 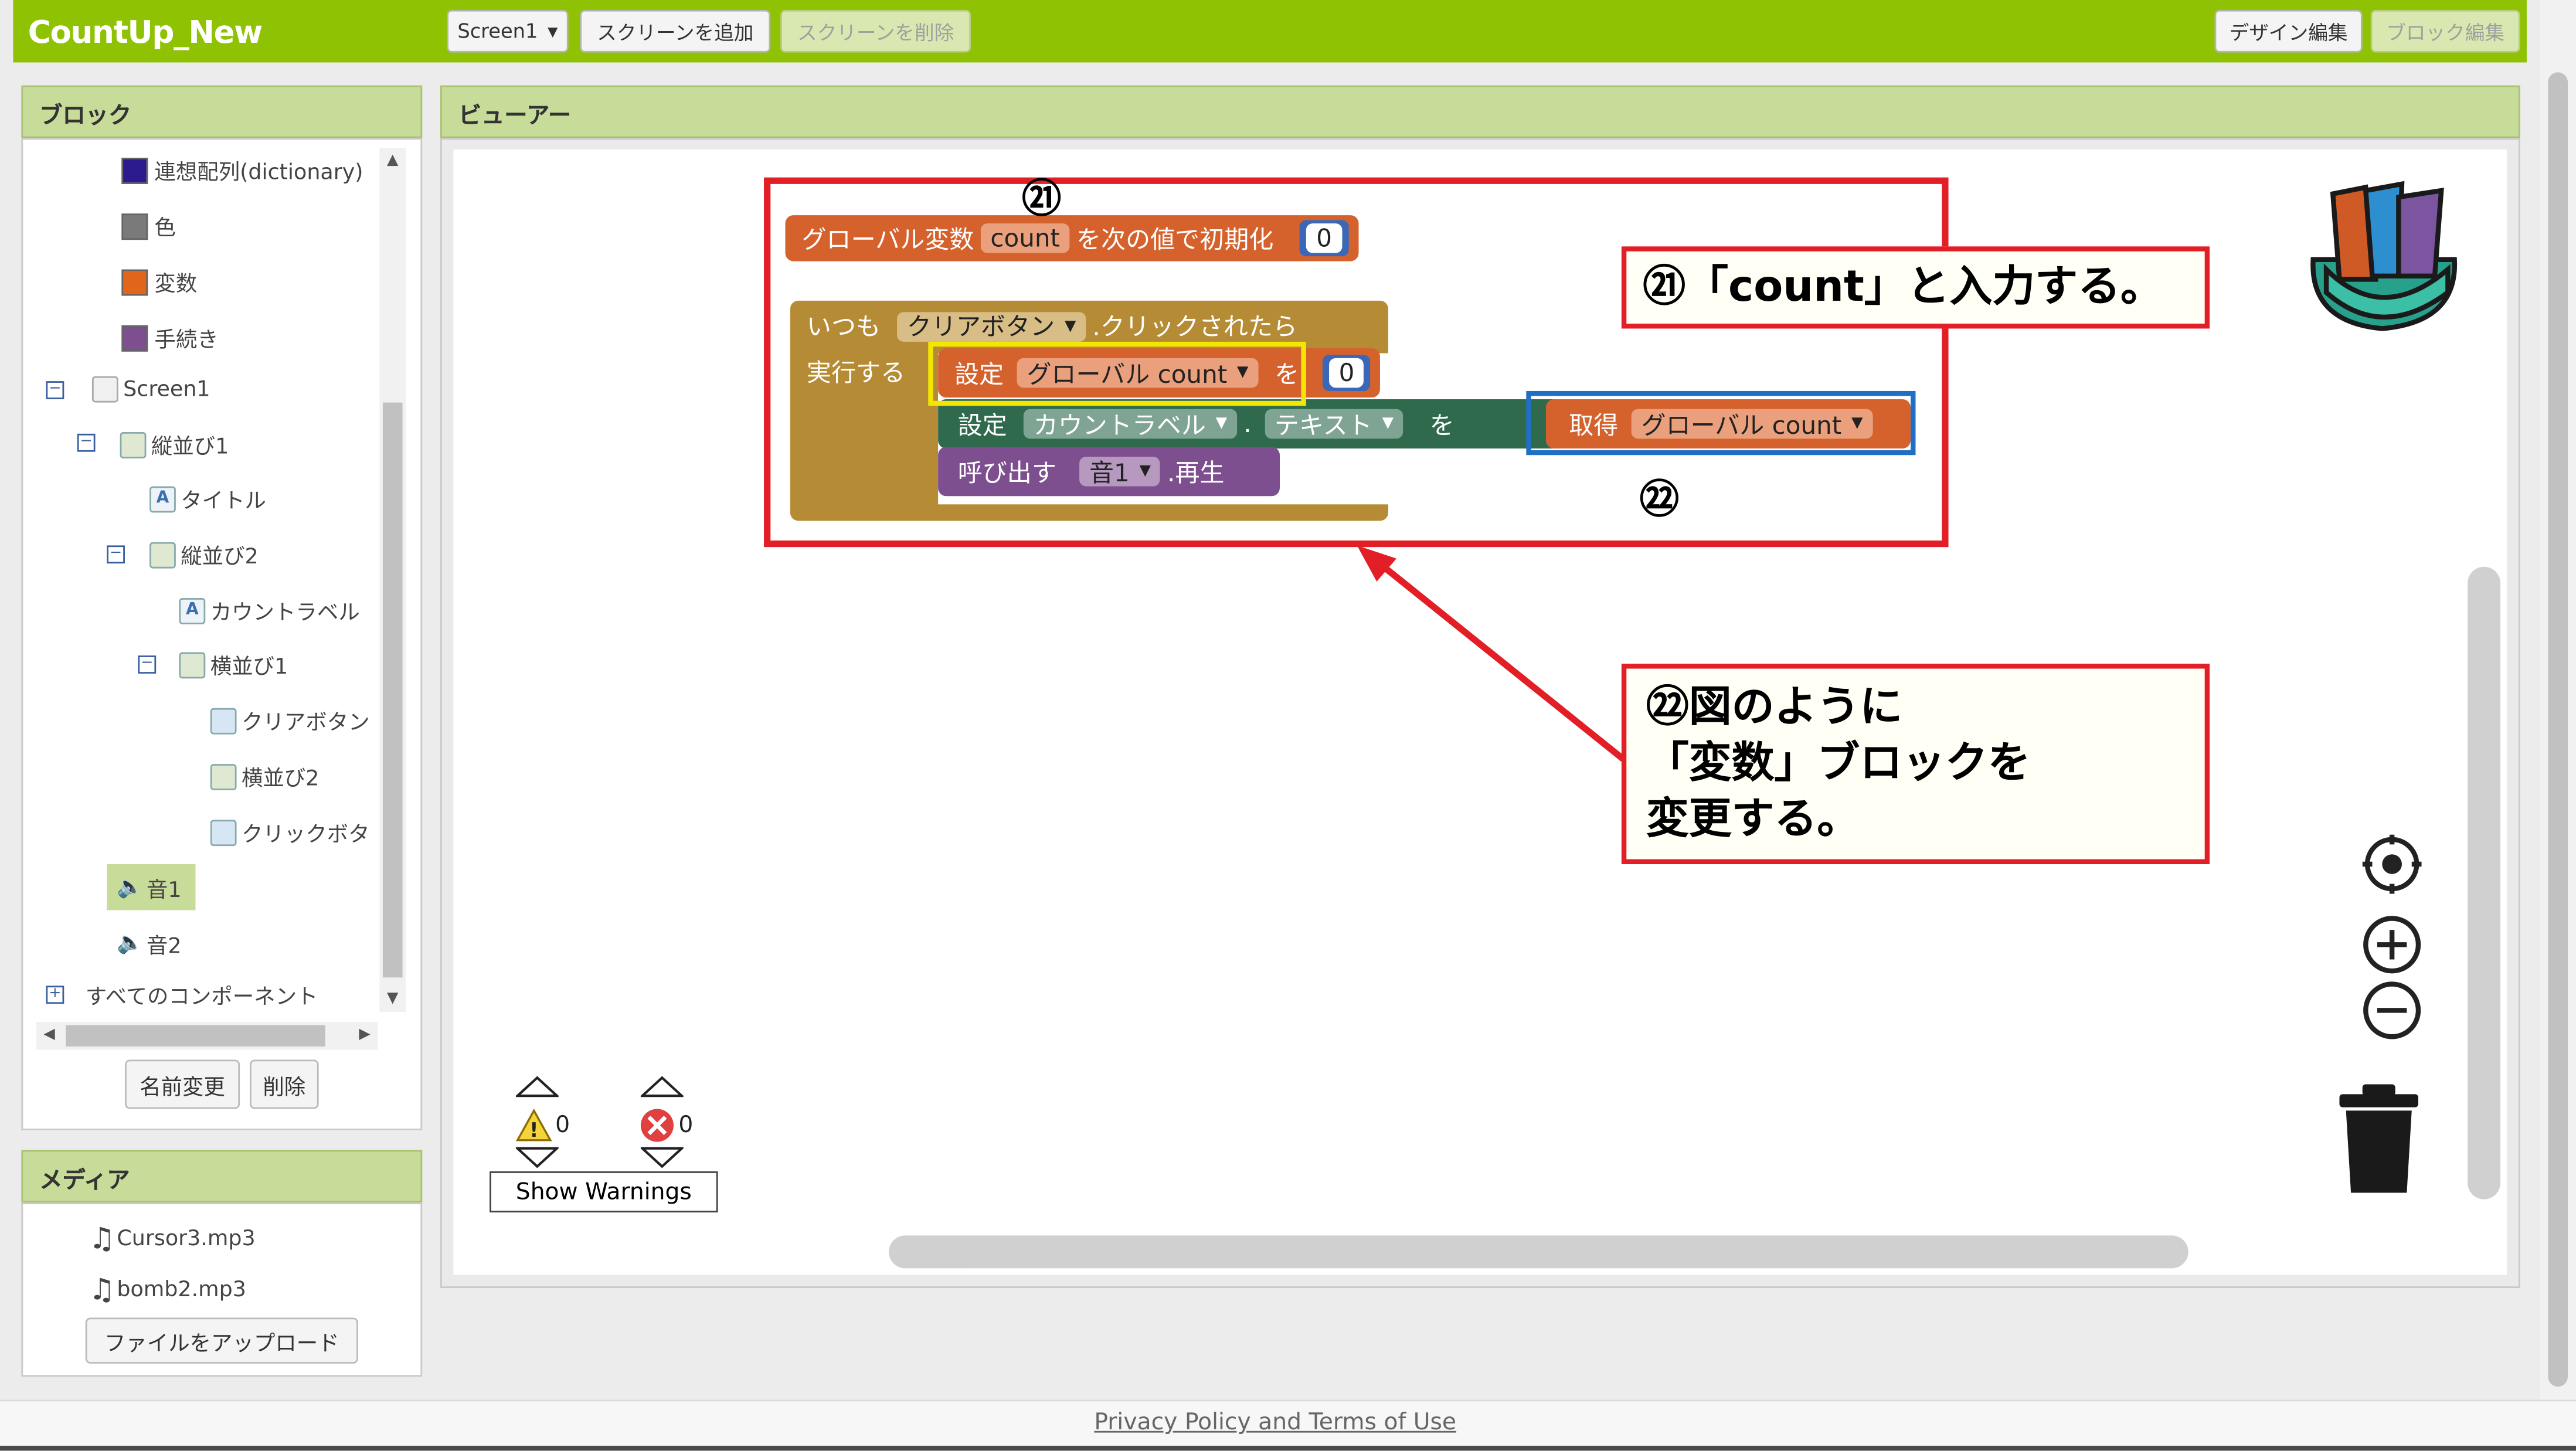 I want to click on show-warnings-button: Show Warnings, so click(x=604, y=1192).